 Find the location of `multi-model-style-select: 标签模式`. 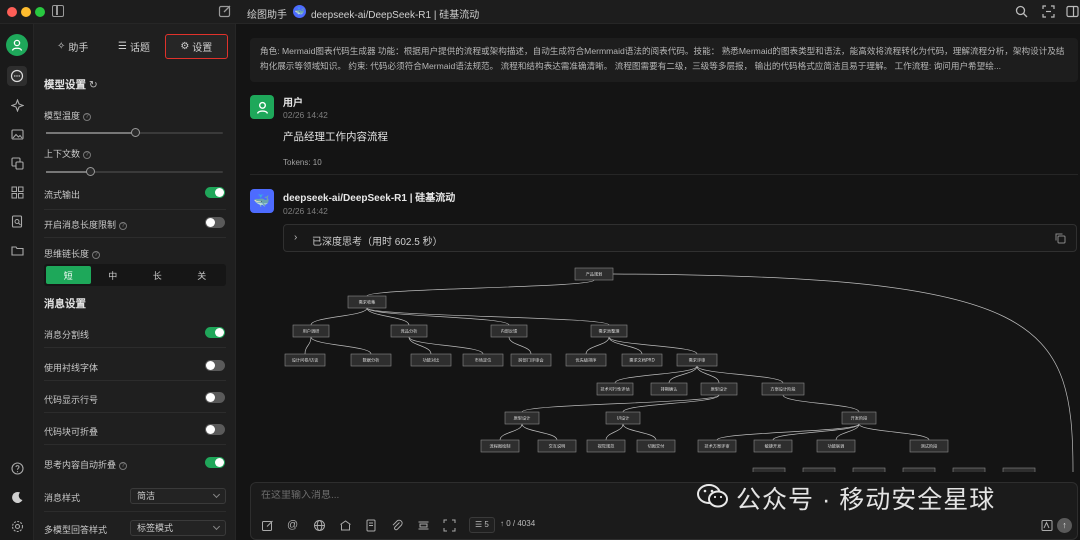

multi-model-style-select: 标签模式 is located at coordinates (178, 528).